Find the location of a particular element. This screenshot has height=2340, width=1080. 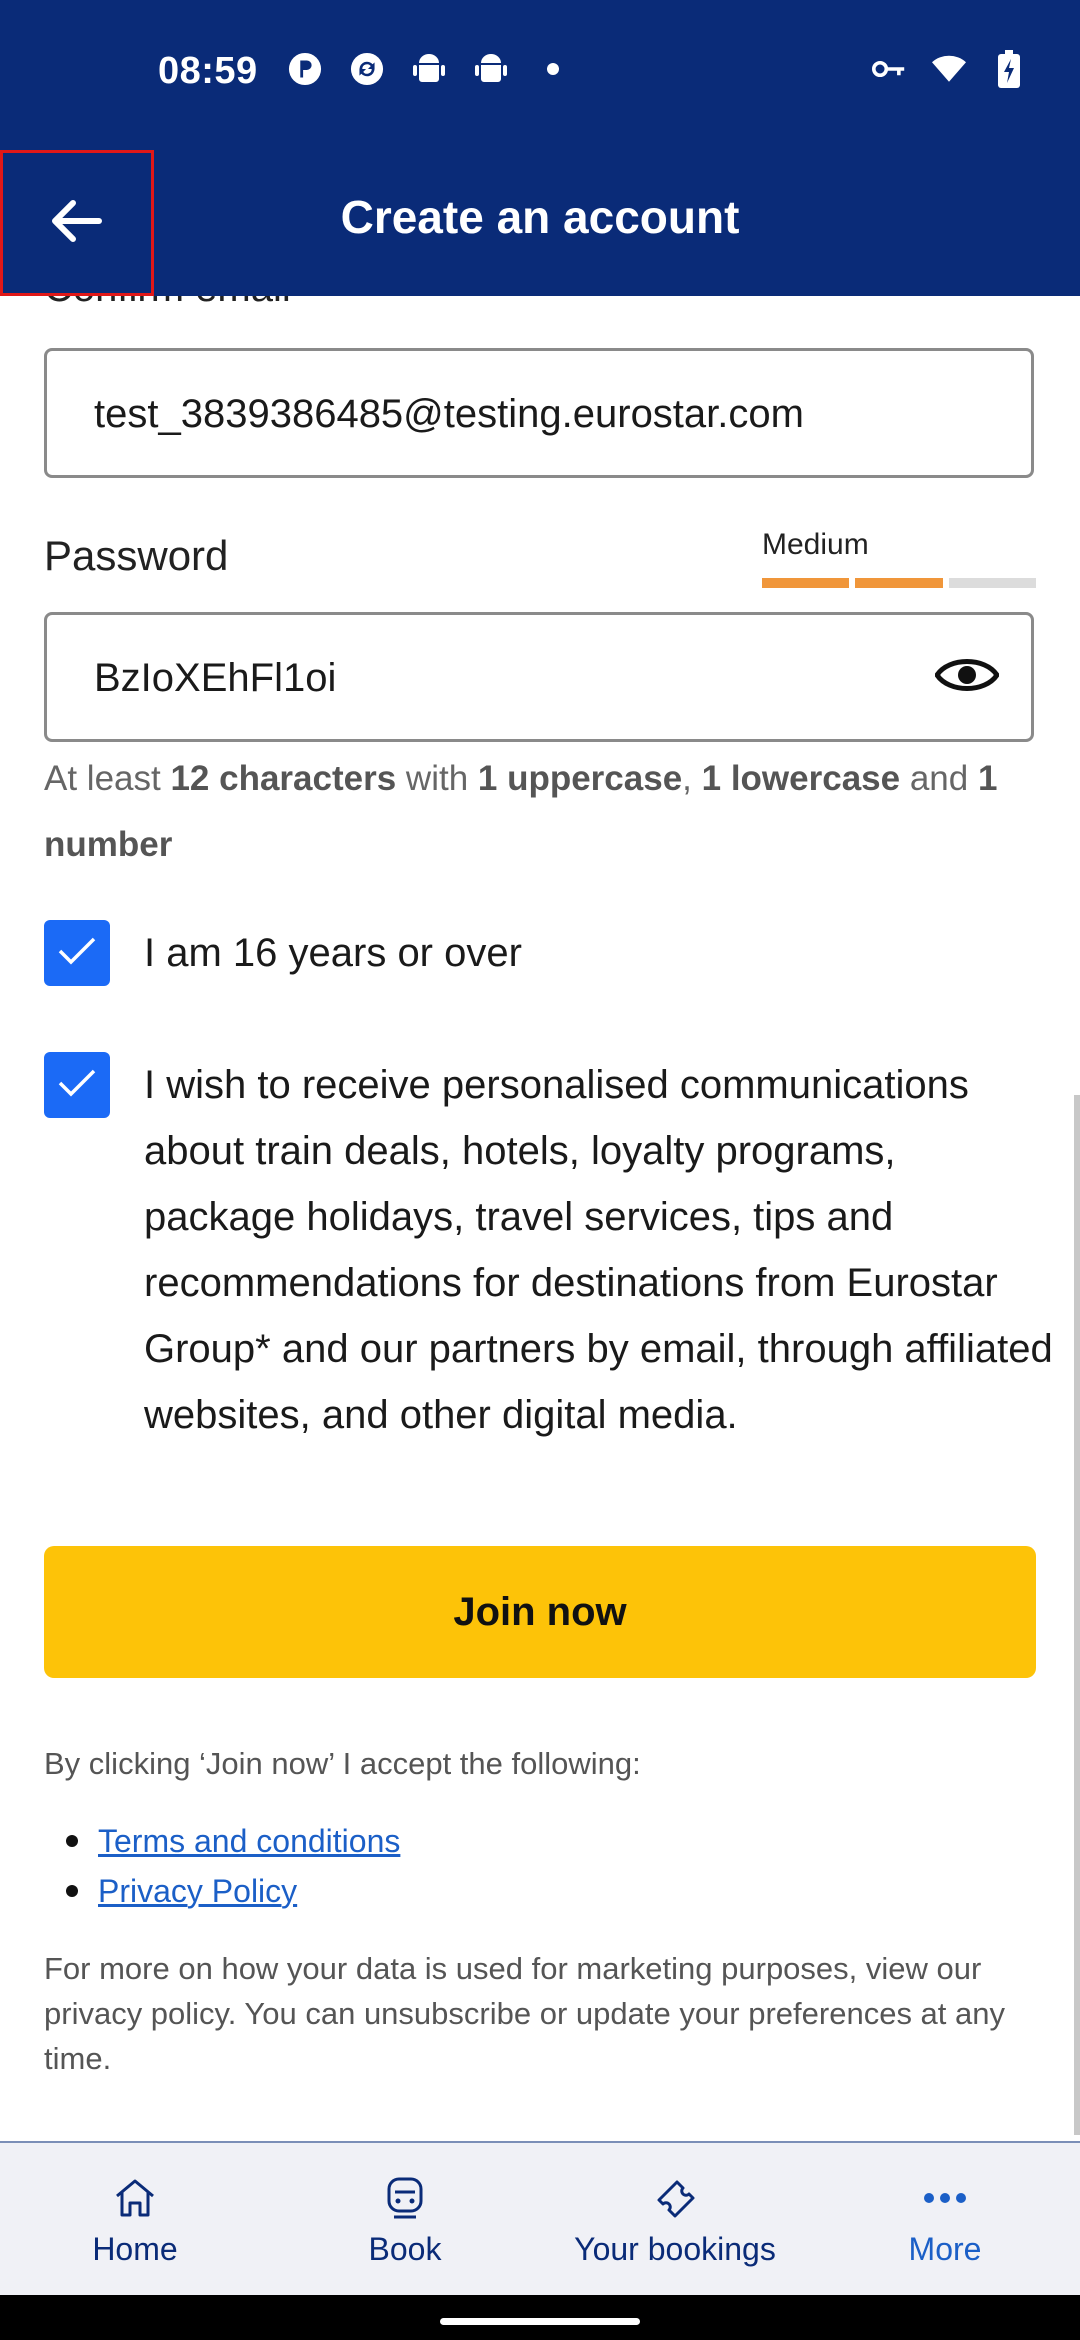

toggle-password-visibility-button is located at coordinates (967, 677).